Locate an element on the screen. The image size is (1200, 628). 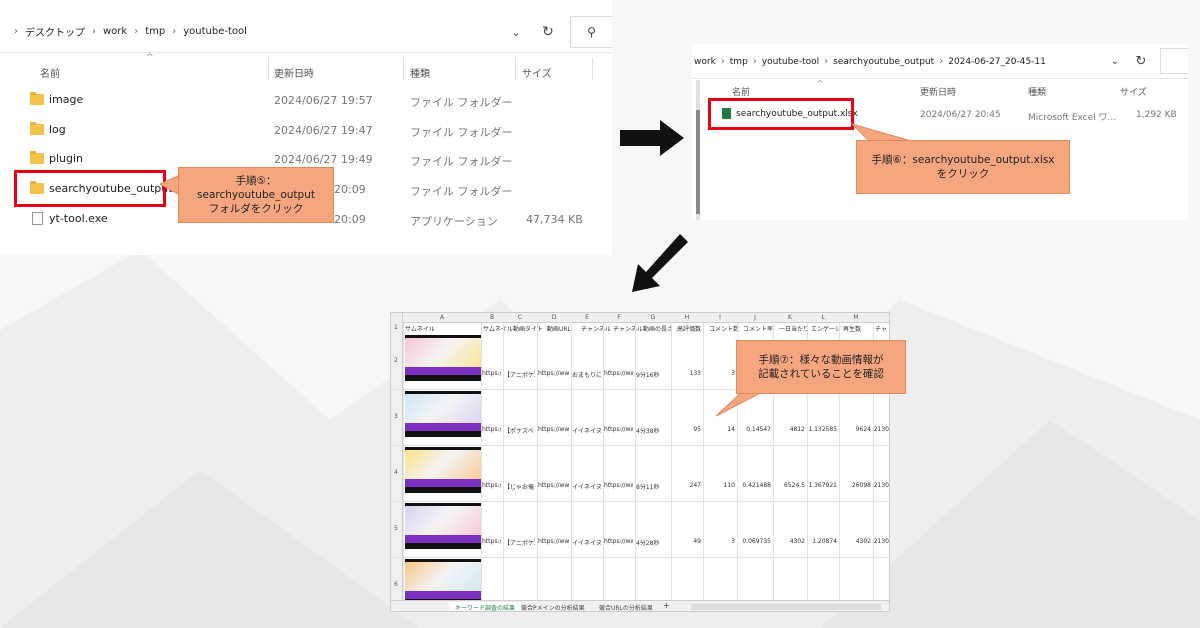
data-cell: 0.421488 is located at coordinates (754, 485).